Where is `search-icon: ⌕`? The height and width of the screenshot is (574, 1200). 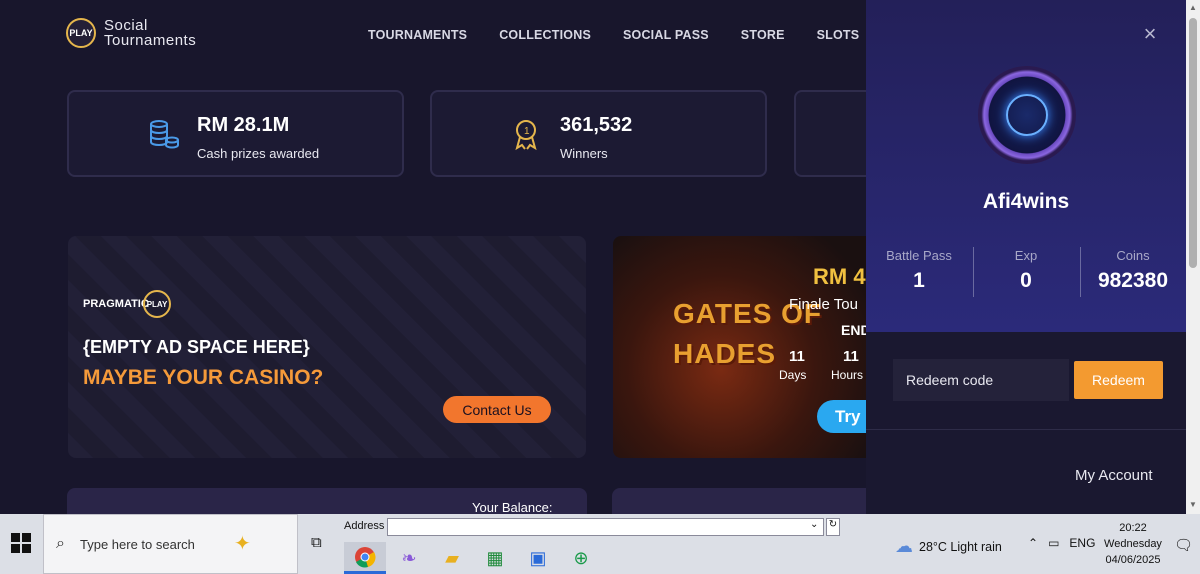
search-icon: ⌕ is located at coordinates (60, 543).